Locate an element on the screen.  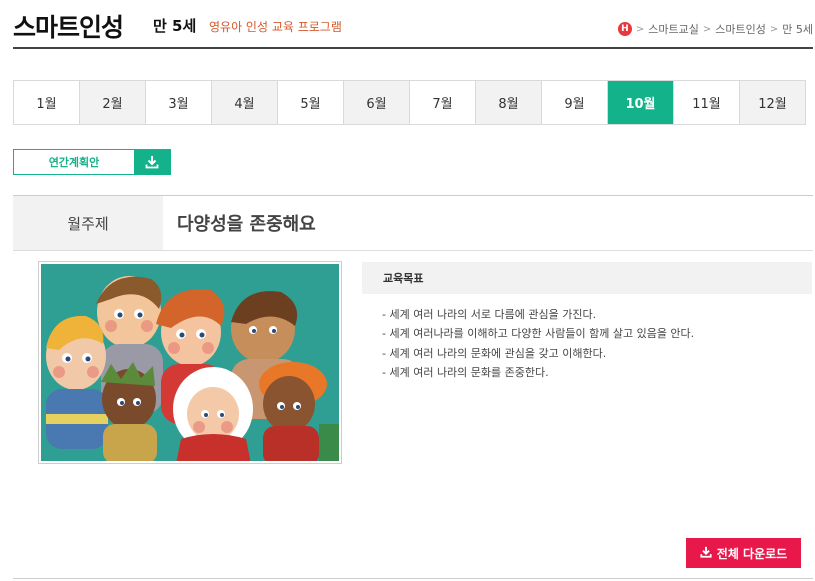
breadcrumb-item-current: 만 5세 is located at coordinates (797, 29).